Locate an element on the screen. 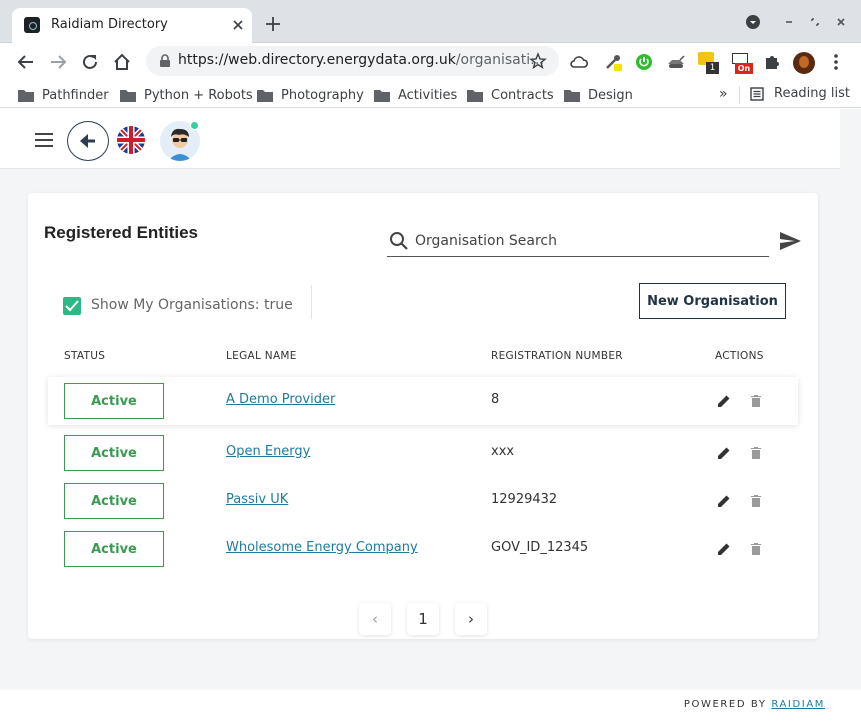 The image size is (861, 721). reading-list-label: Reading list is located at coordinates (812, 93).